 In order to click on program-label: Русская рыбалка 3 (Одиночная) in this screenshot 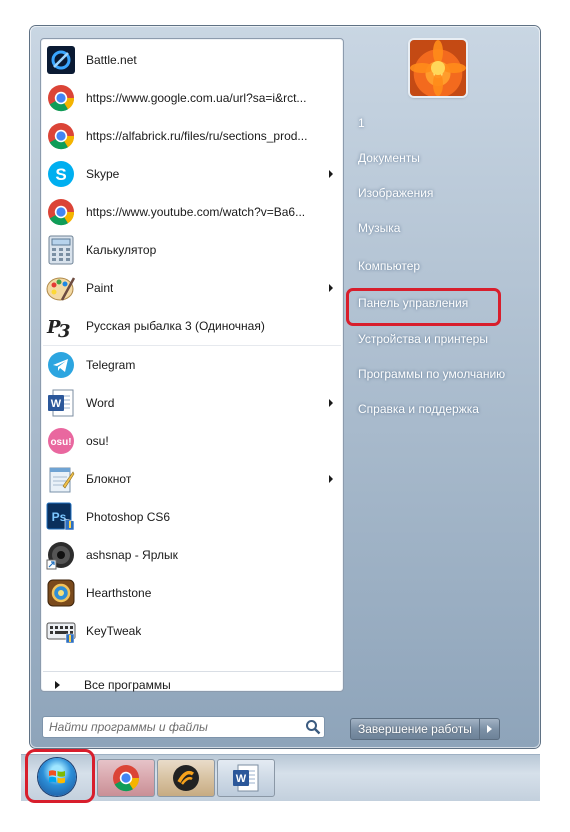, I will do `click(175, 326)`.